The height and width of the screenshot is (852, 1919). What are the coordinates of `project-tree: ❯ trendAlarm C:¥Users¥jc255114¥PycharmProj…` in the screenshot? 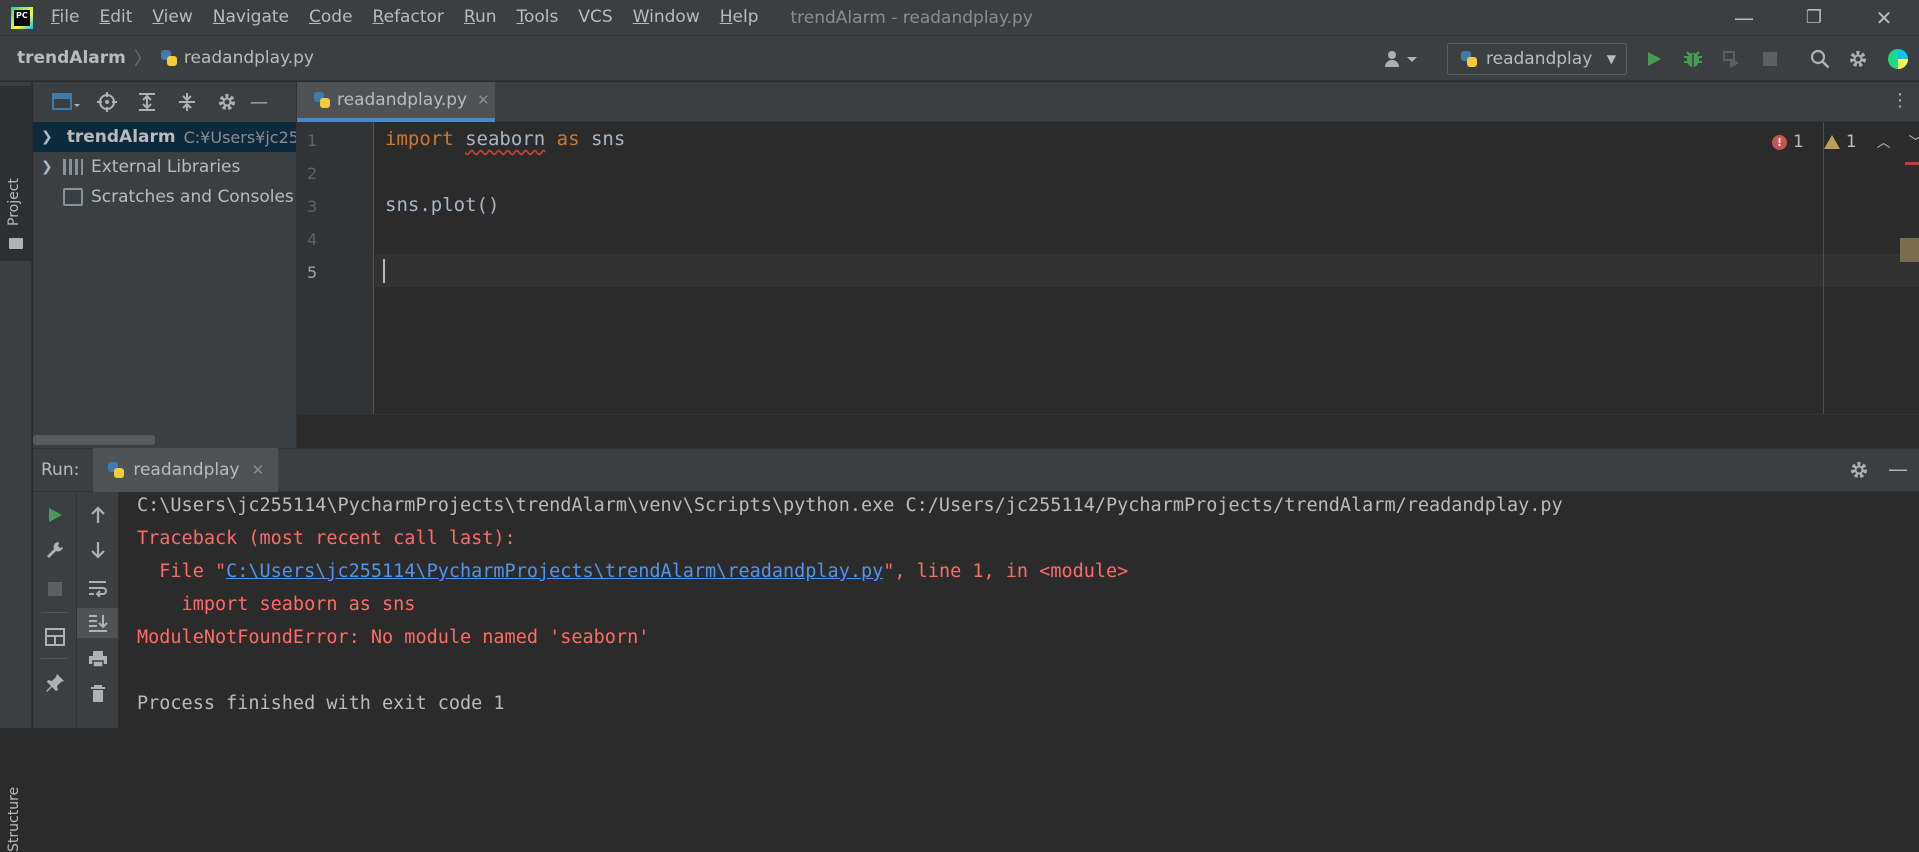 It's located at (164, 167).